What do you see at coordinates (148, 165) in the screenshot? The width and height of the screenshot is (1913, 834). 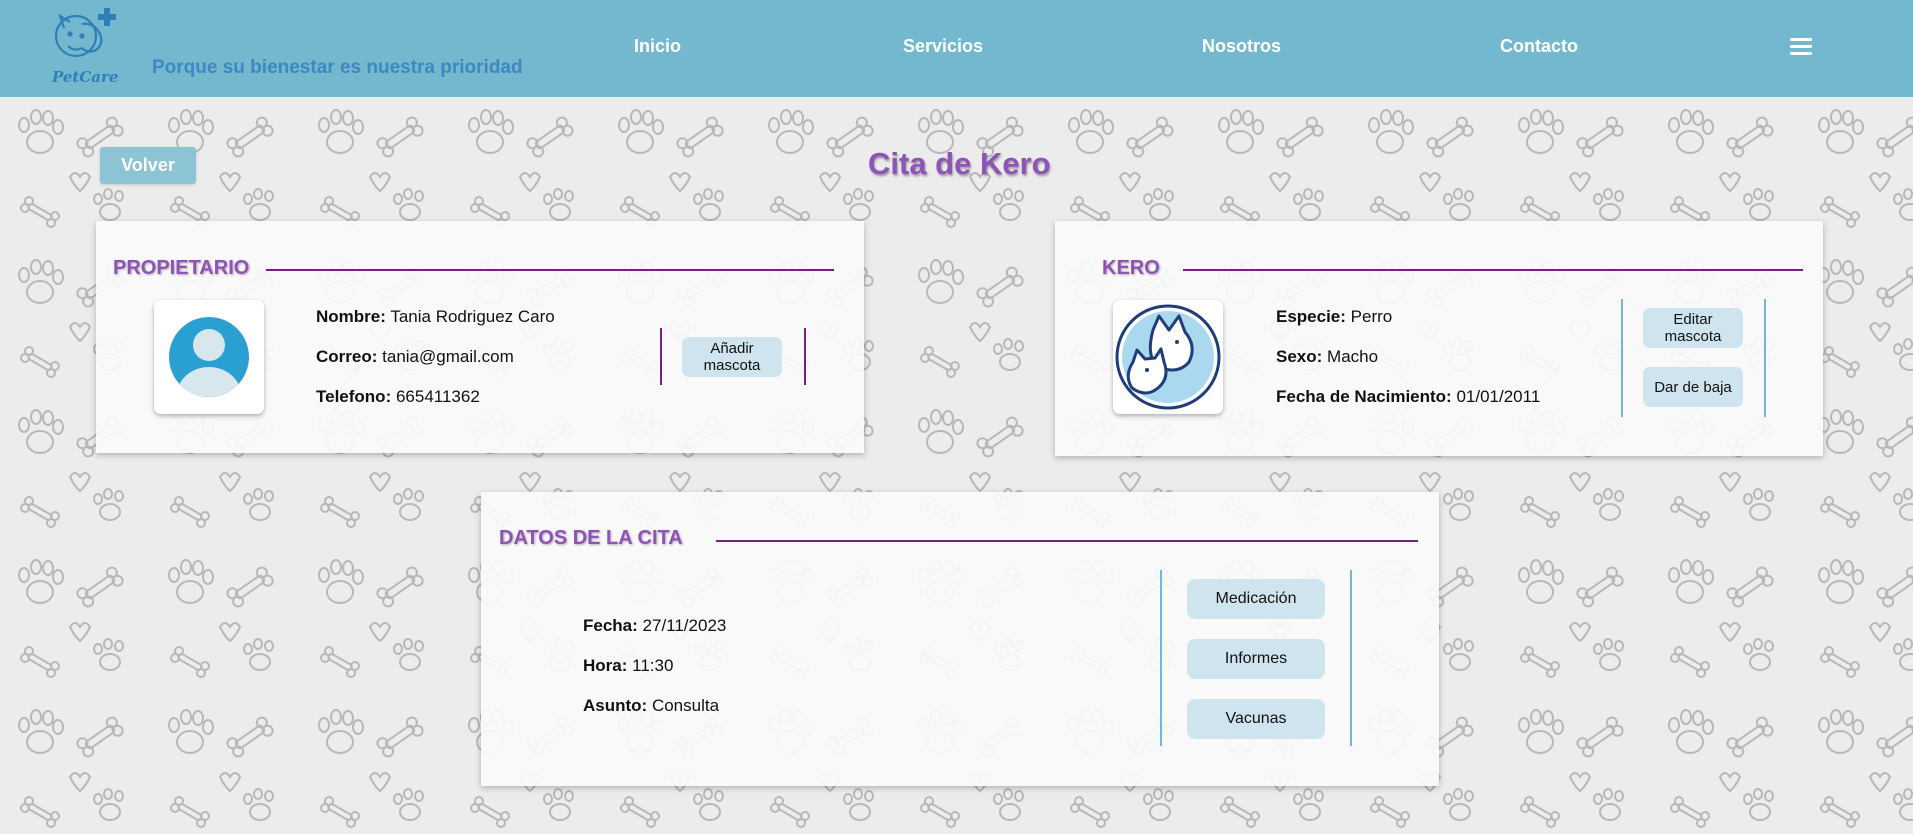 I see `back-button: Volver` at bounding box center [148, 165].